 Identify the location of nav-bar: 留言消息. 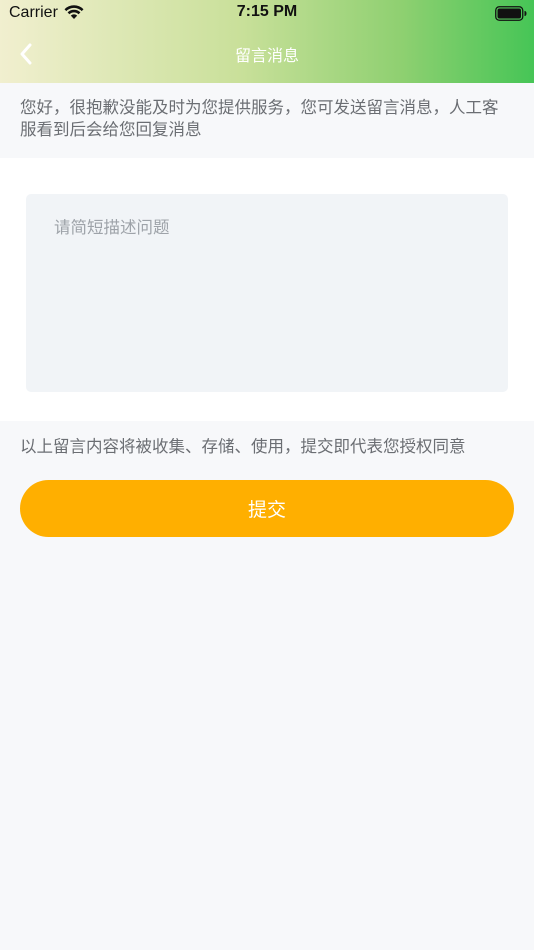
(267, 55).